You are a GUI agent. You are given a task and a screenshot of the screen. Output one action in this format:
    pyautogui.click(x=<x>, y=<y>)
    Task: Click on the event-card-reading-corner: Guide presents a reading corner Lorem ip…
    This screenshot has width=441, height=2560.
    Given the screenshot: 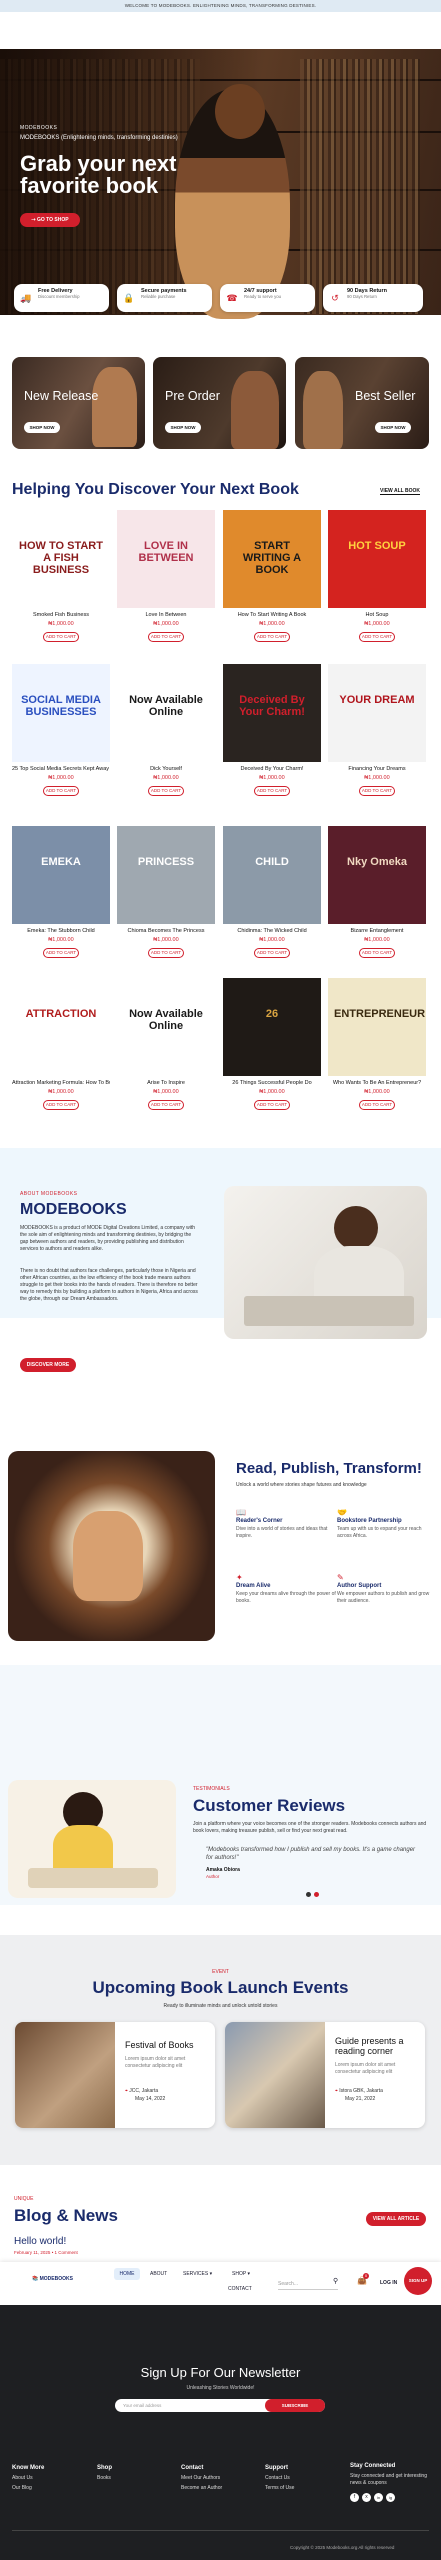 What is the action you would take?
    pyautogui.click(x=325, y=2075)
    